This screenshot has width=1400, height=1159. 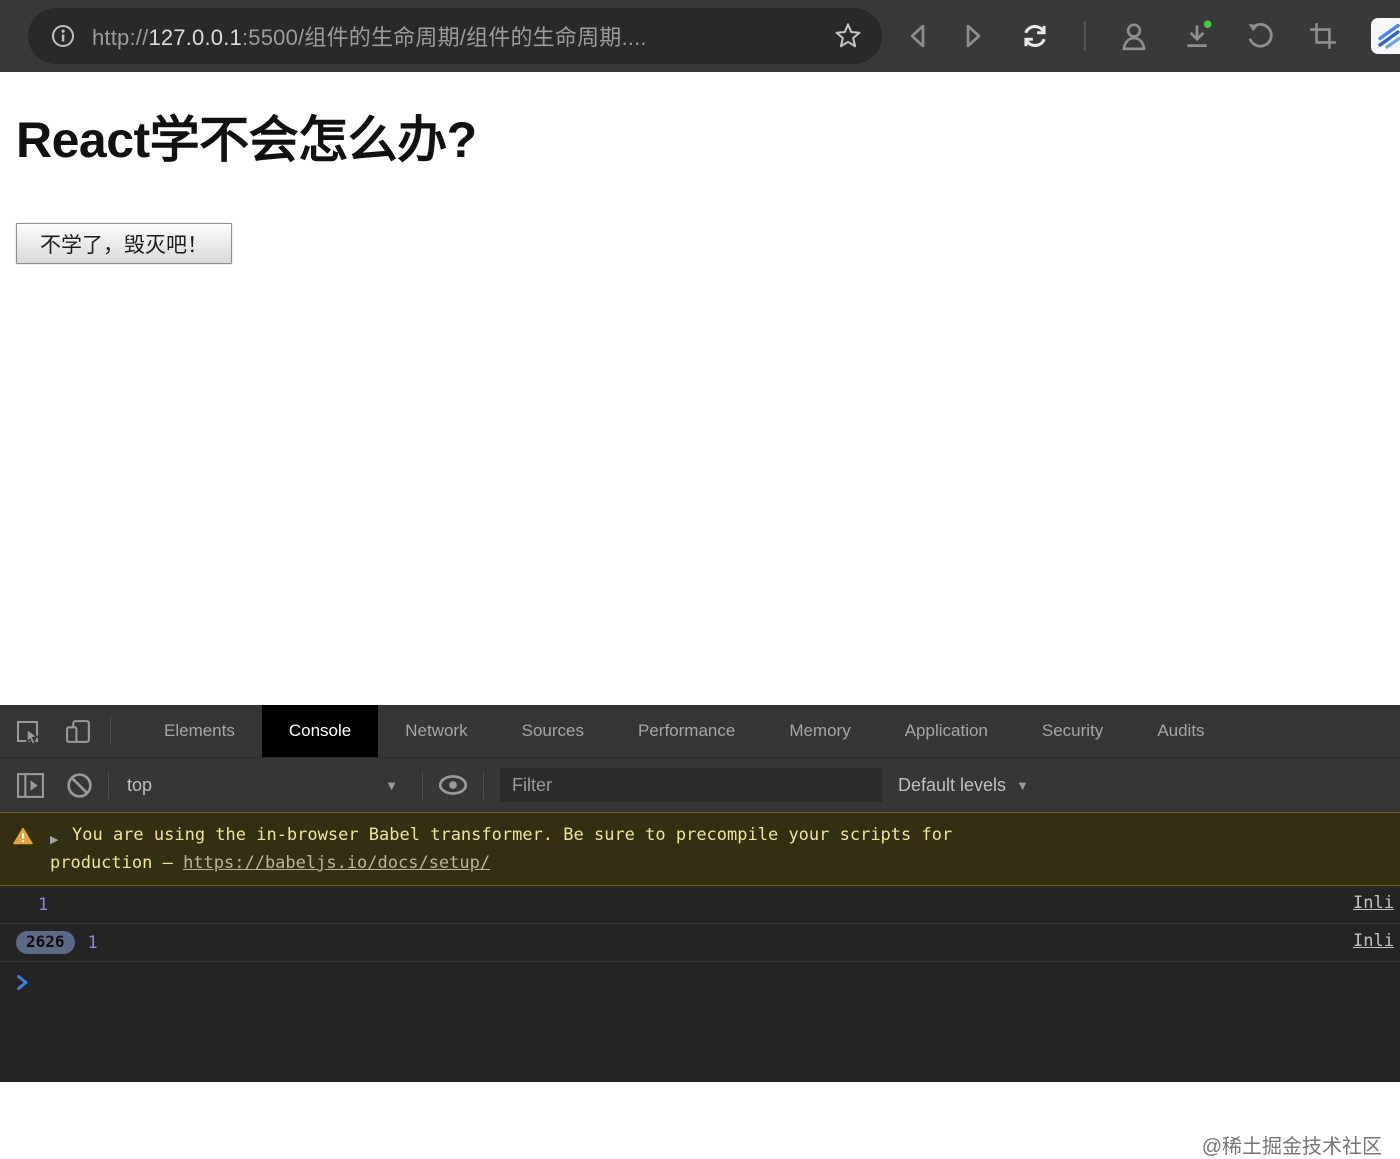 I want to click on clear-console-icon, so click(x=79, y=785).